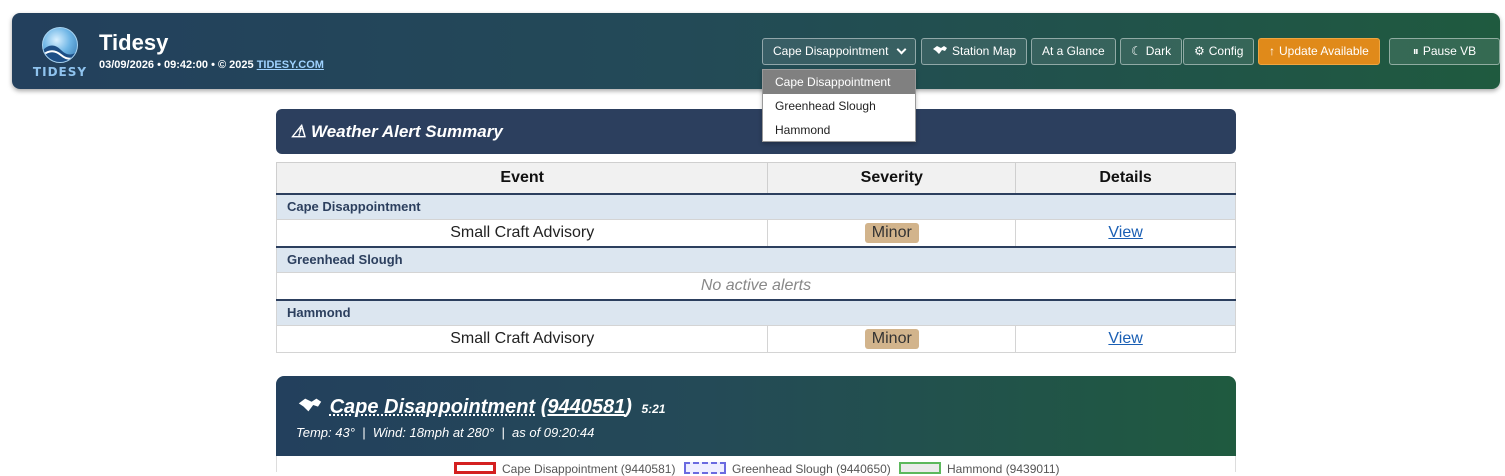 This screenshot has height=476, width=1505. I want to click on pause-button: ⏸ Pause VB, so click(1444, 51).